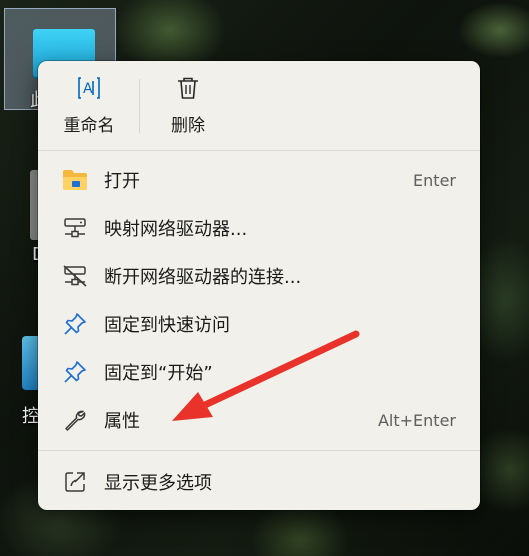 The image size is (529, 556). I want to click on rename-icon: A, so click(89, 88).